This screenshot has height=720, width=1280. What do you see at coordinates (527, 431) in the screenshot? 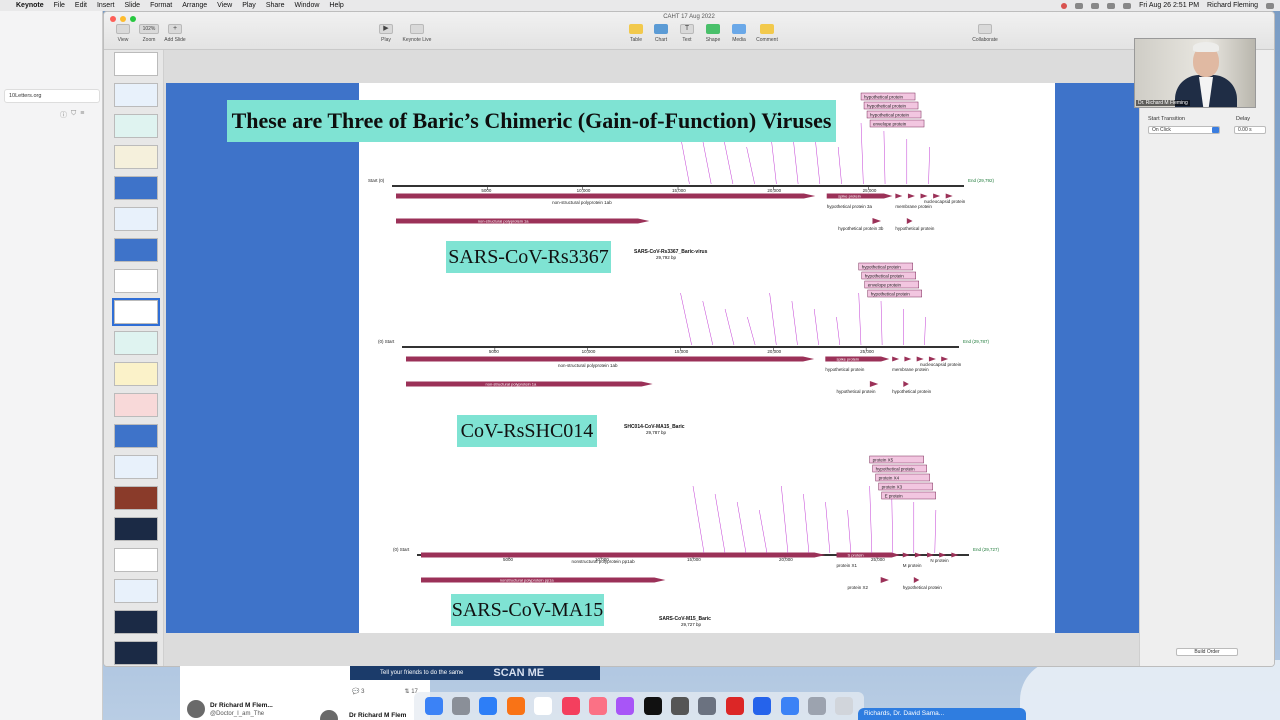
I see `virus-label-rsshc014: CoV-RsSHC014` at bounding box center [527, 431].